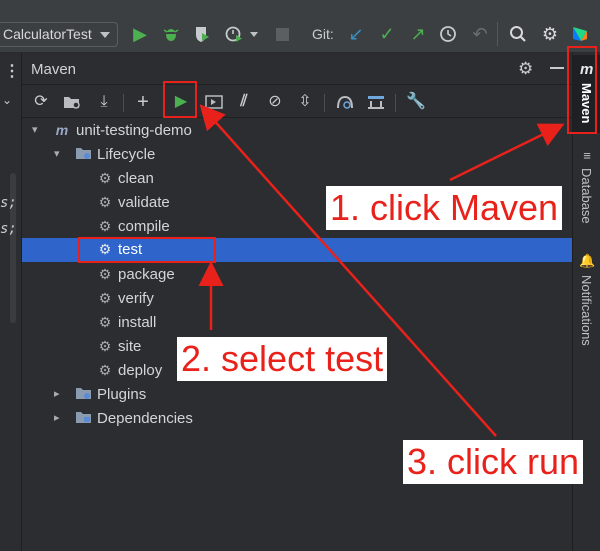 This screenshot has width=600, height=551. Describe the element at coordinates (62, 130) in the screenshot. I see `maven-project-icon: m` at that location.